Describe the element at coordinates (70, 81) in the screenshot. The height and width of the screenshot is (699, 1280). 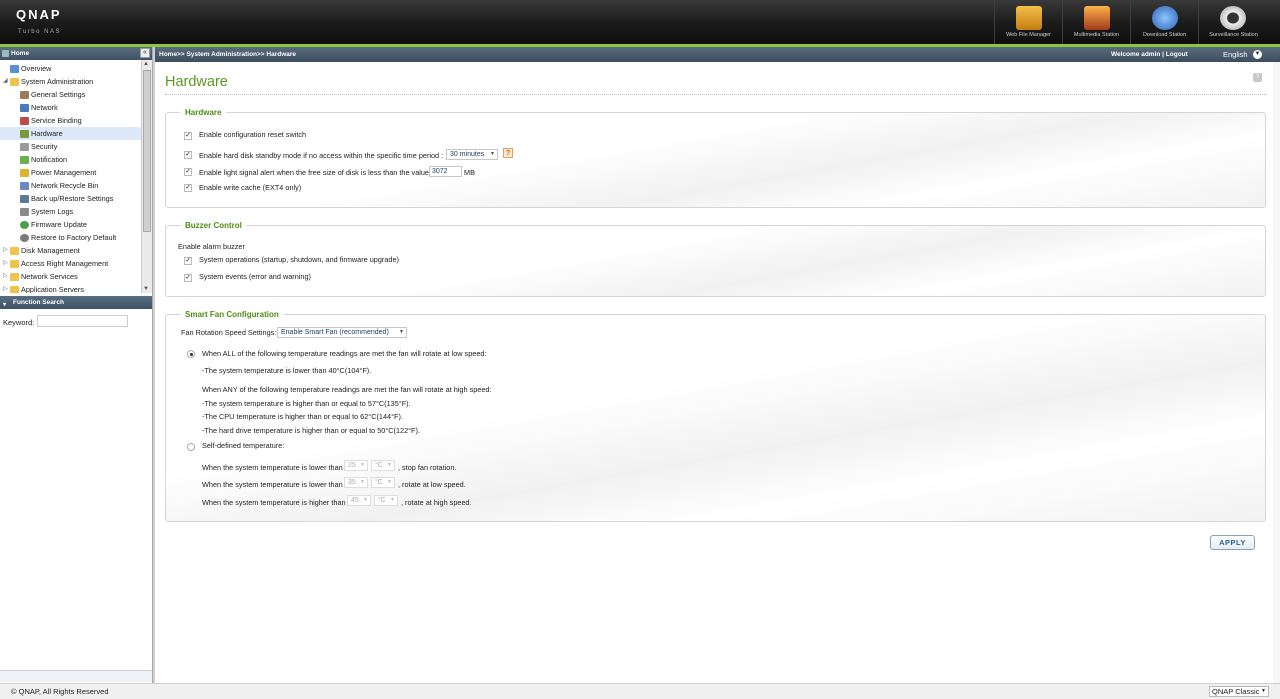
I see `sidebar-item-system-administration: ◢ System Administration` at that location.